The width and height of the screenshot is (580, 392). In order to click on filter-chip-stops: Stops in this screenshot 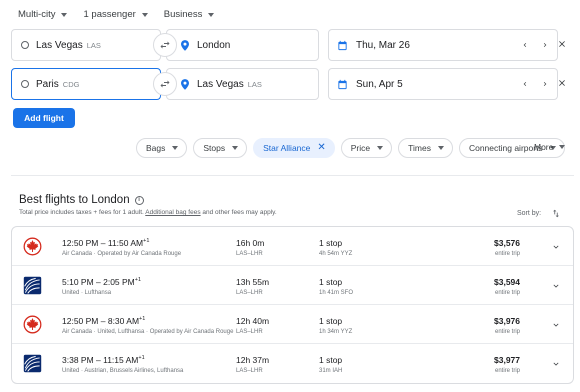, I will do `click(220, 148)`.